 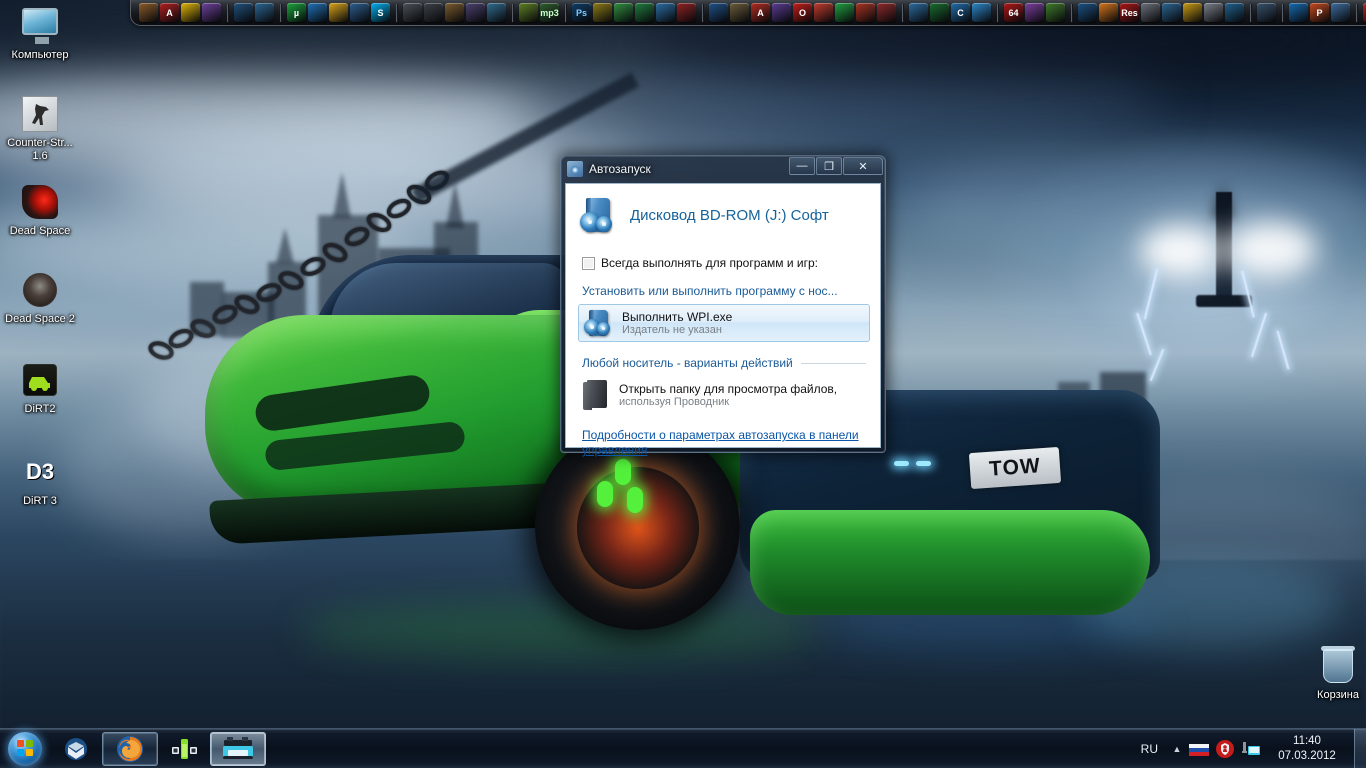 I want to click on ccleaner-icon, so click(x=454, y=12).